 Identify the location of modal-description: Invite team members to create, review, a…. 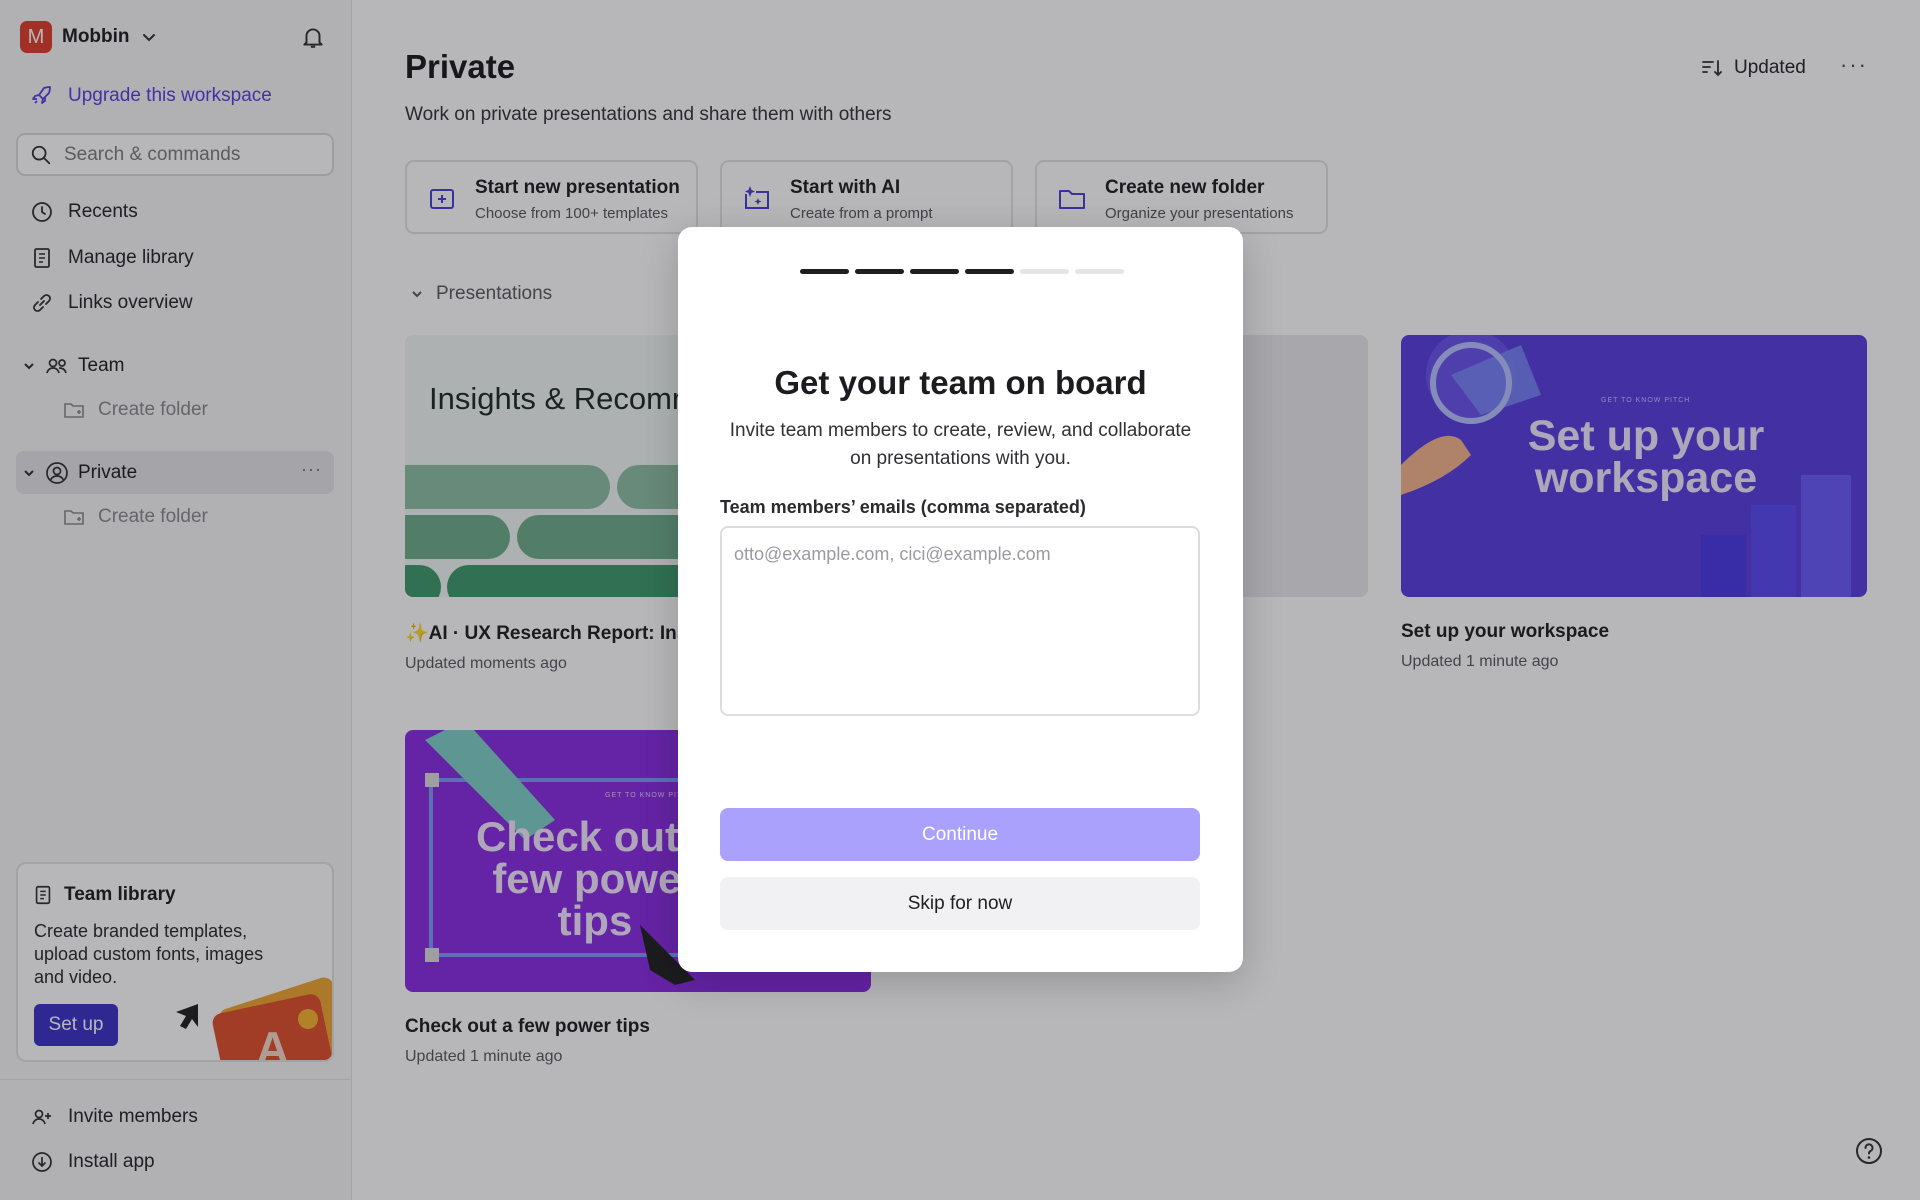
(960, 444).